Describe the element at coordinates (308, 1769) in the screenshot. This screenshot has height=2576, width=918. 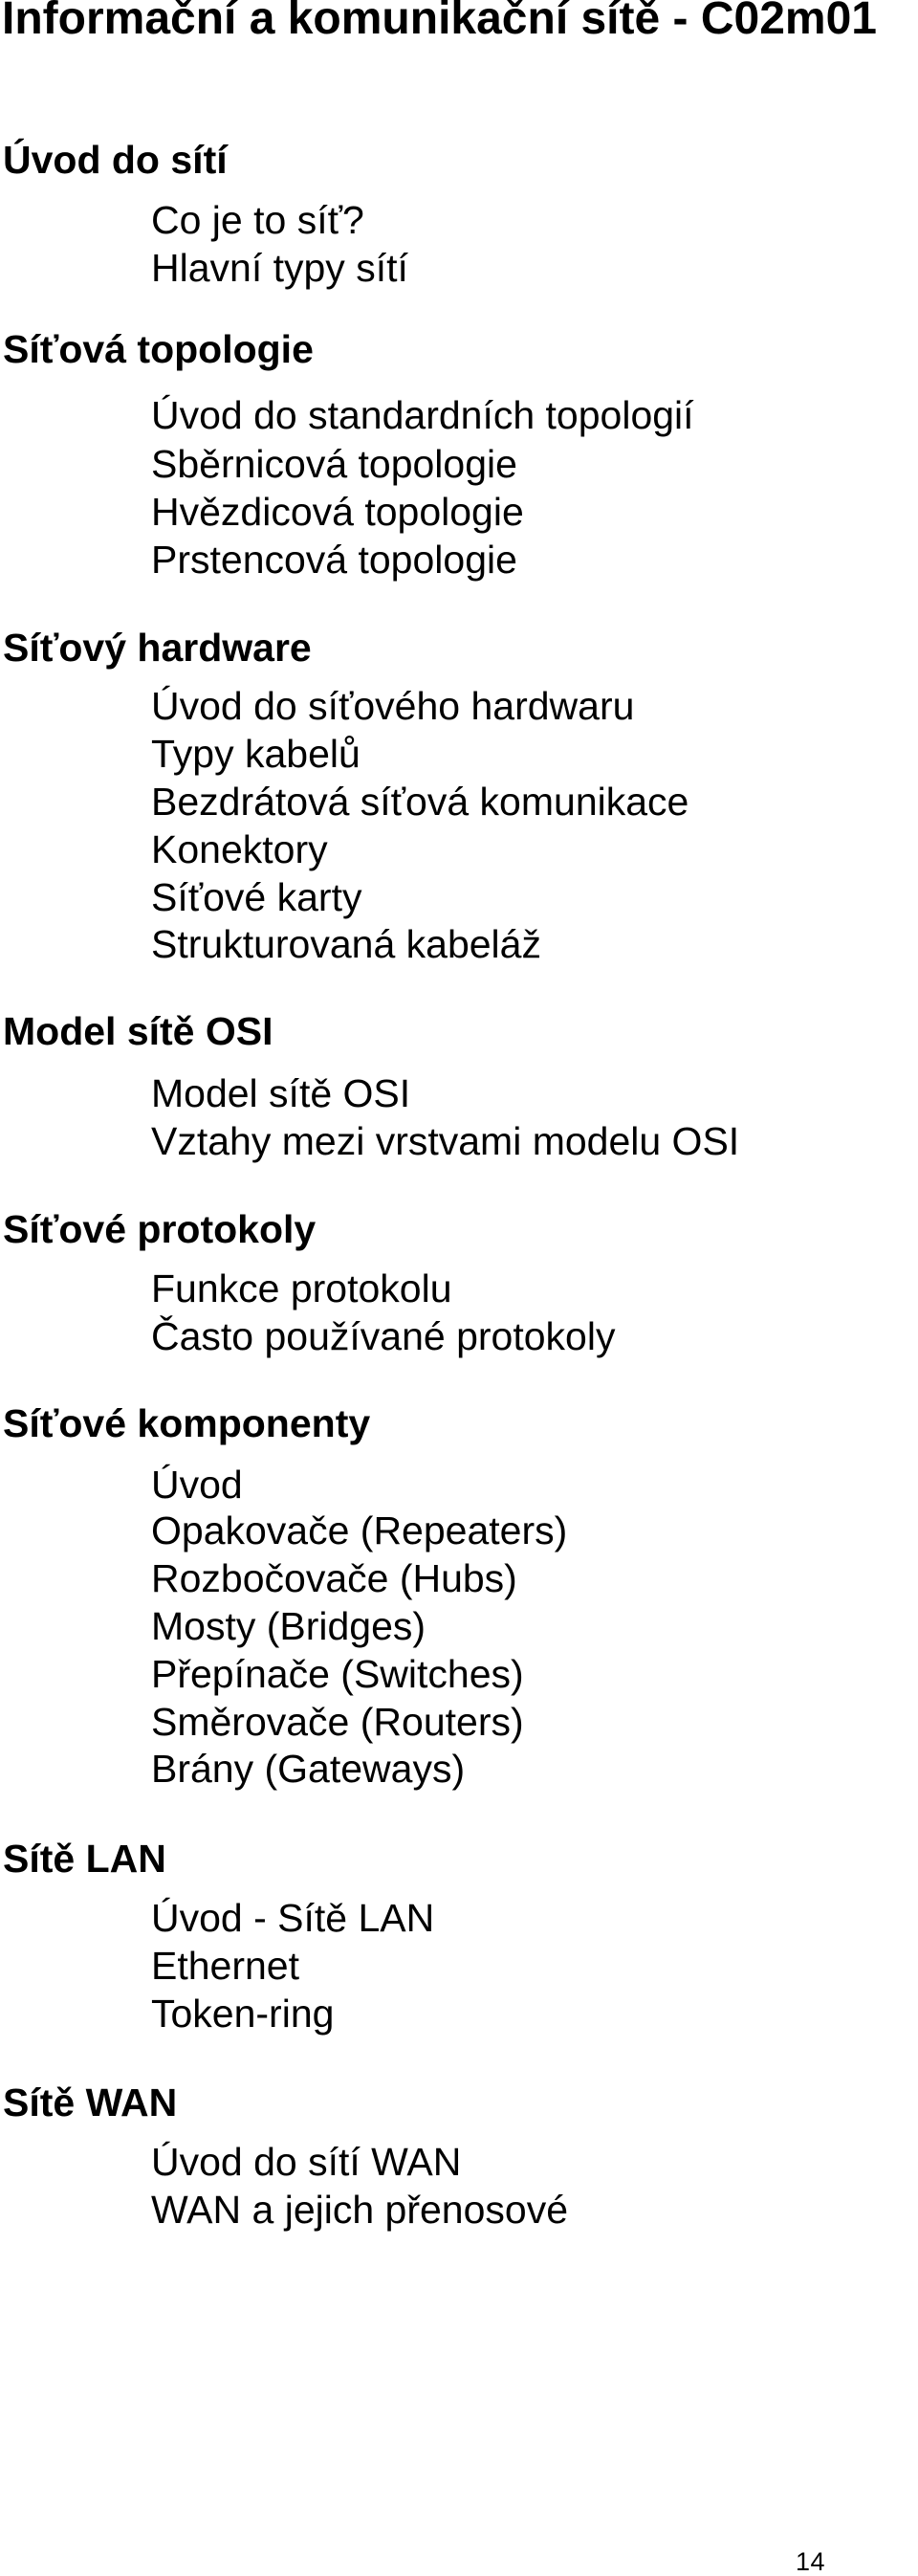
I see `toc-item: Brány (Gateways)` at that location.